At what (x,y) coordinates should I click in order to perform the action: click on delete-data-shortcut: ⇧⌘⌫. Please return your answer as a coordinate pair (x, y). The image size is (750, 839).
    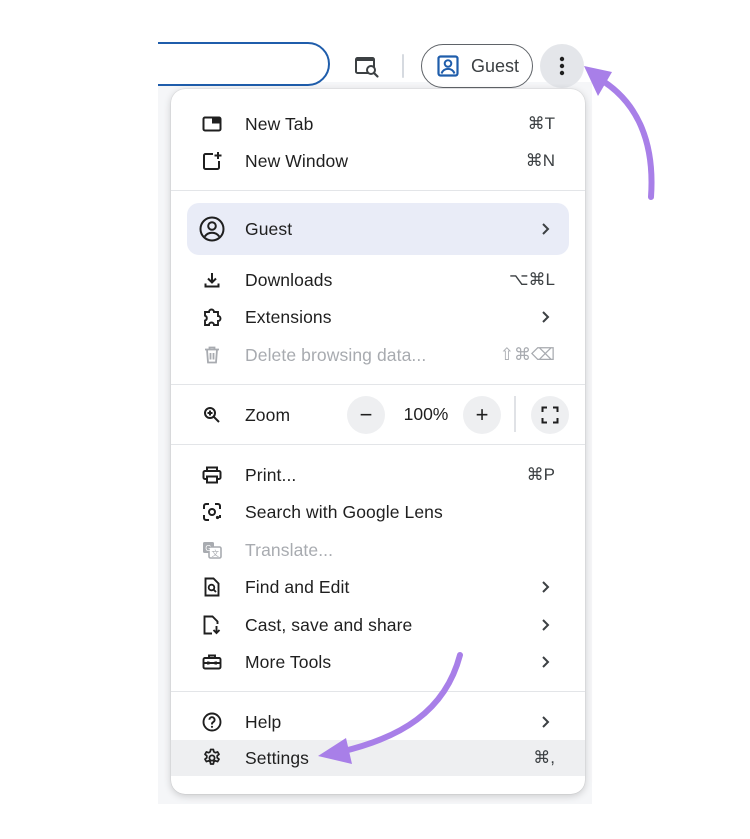
    Looking at the image, I should click on (527, 354).